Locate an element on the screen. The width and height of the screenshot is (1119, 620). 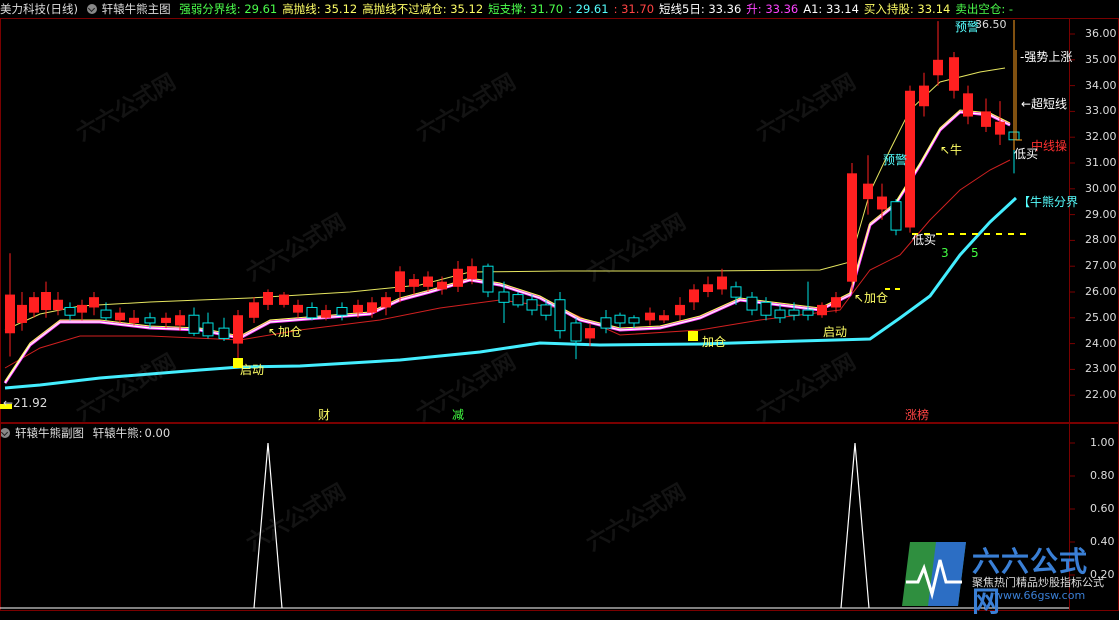
event-finance: 财 is located at coordinates (324, 414).